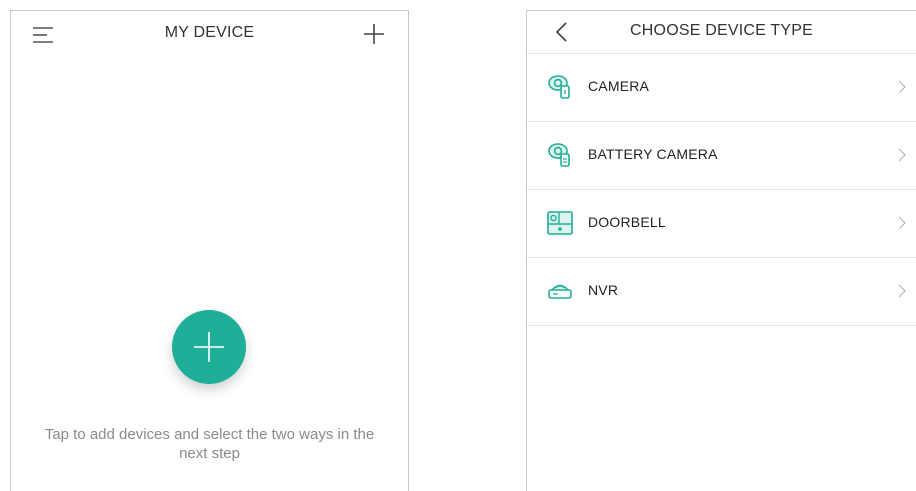 The image size is (916, 491). Describe the element at coordinates (721, 224) in the screenshot. I see `device-type-doorbell: DOORBELL` at that location.